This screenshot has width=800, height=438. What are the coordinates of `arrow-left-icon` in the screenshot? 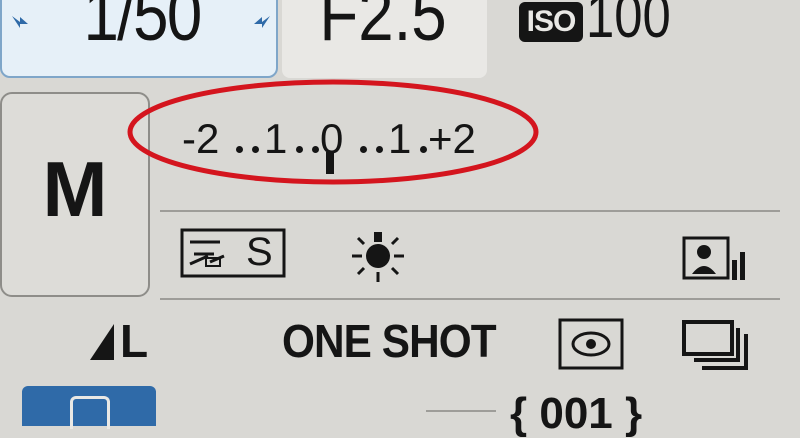 It's located at (20, 22).